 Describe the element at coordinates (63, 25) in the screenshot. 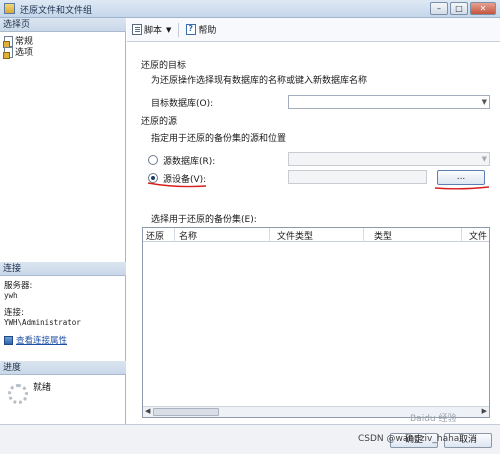

I see `pages-header: 选择页` at that location.